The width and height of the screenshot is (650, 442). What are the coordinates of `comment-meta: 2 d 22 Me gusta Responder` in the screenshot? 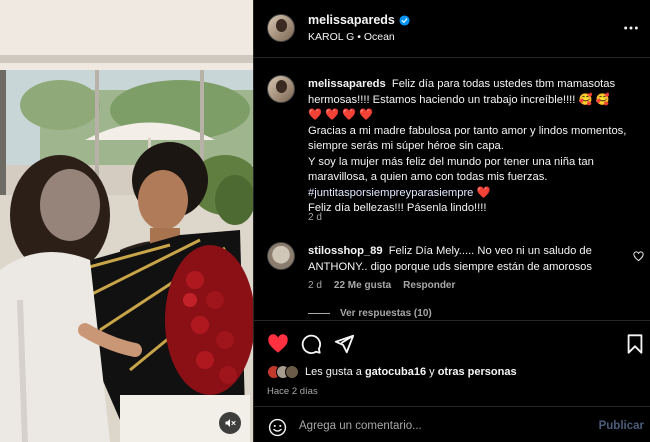 It's located at (381, 285).